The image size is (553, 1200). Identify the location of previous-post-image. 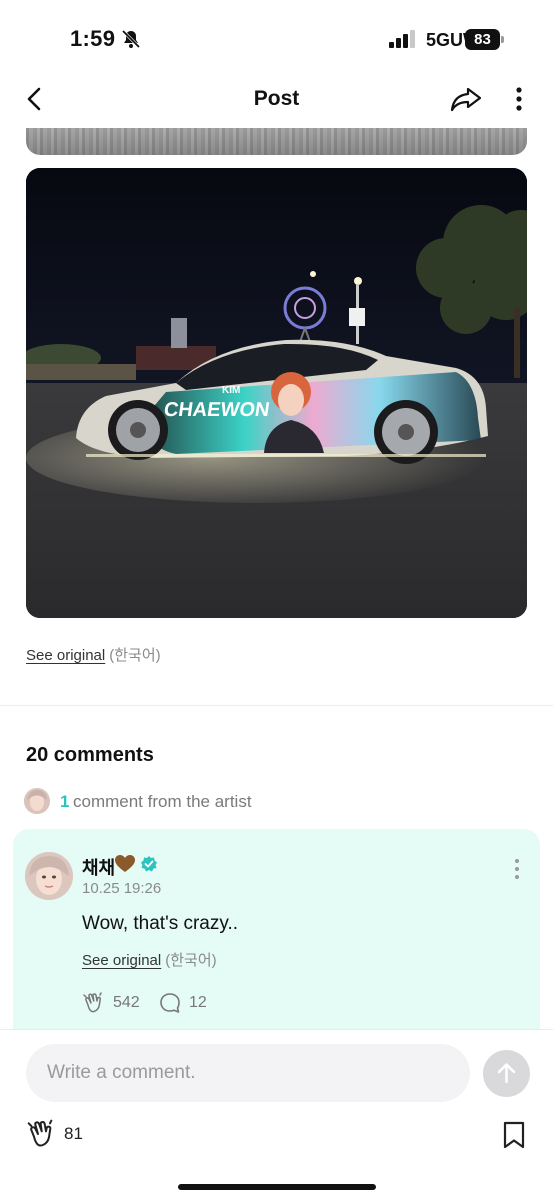
(276, 141).